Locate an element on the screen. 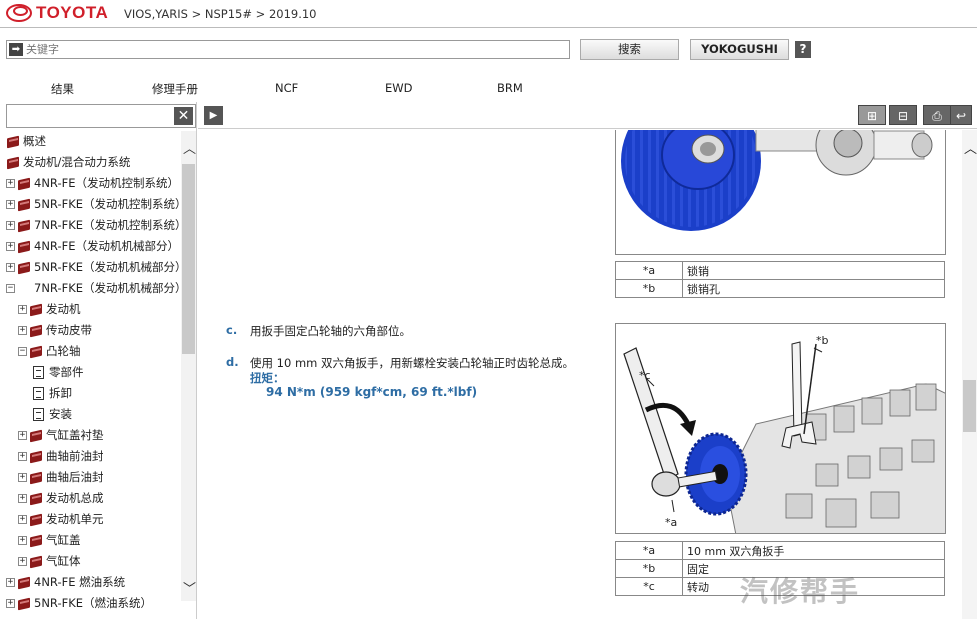  wrench-install-illustration is located at coordinates (784, 437).